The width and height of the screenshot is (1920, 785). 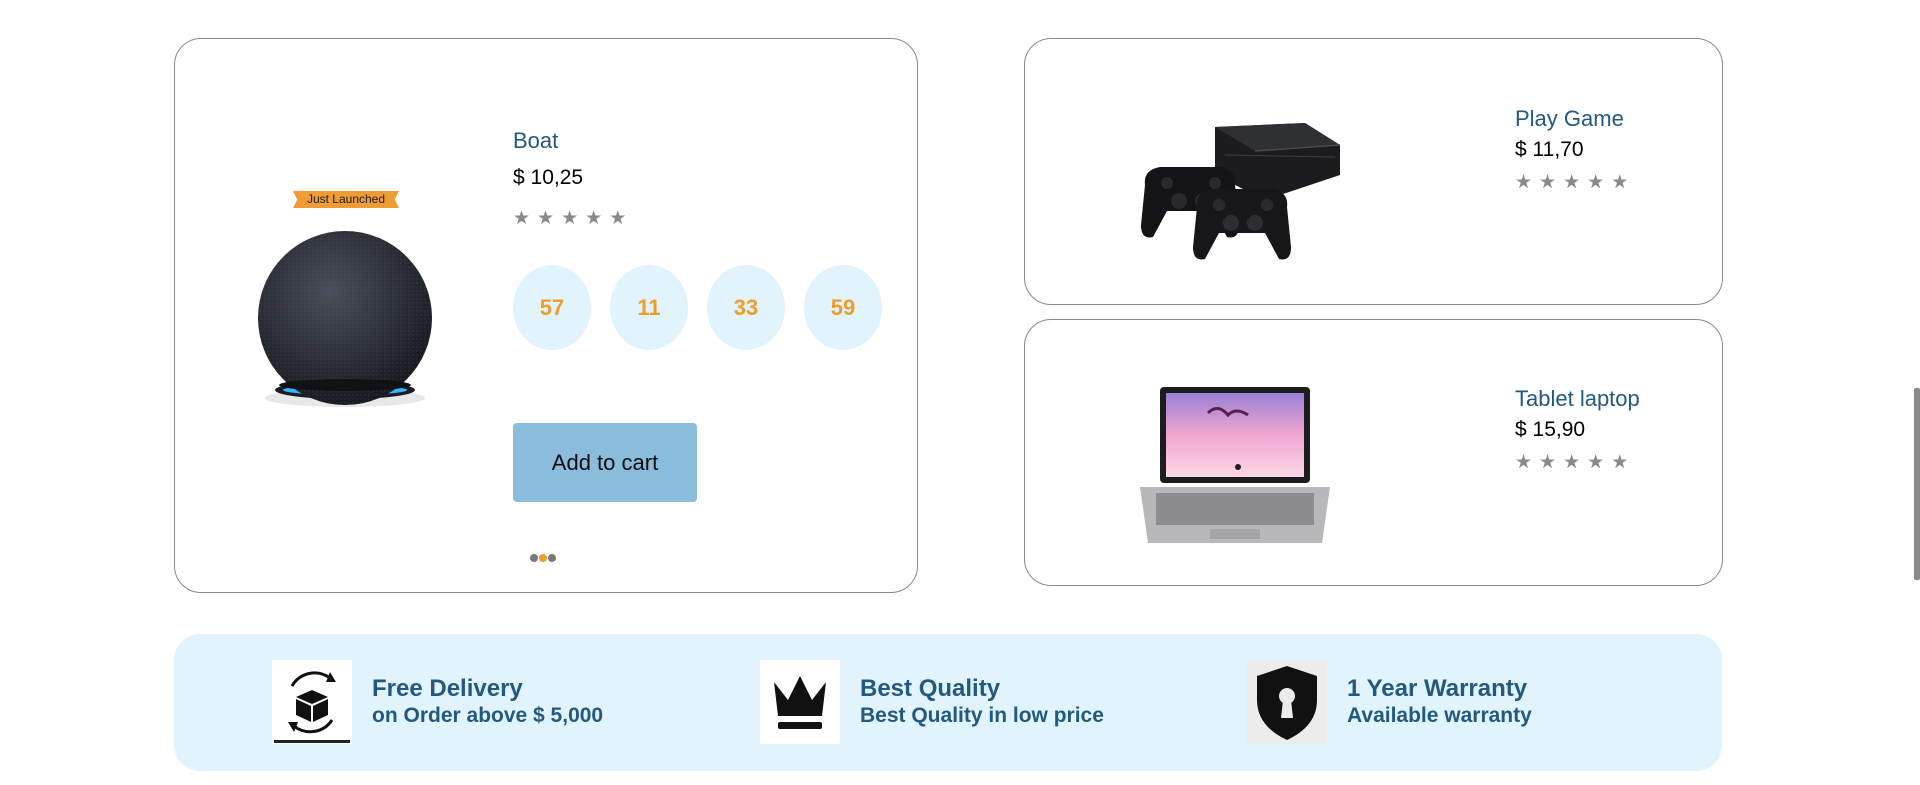 I want to click on carousel-dots, so click(x=543, y=558).